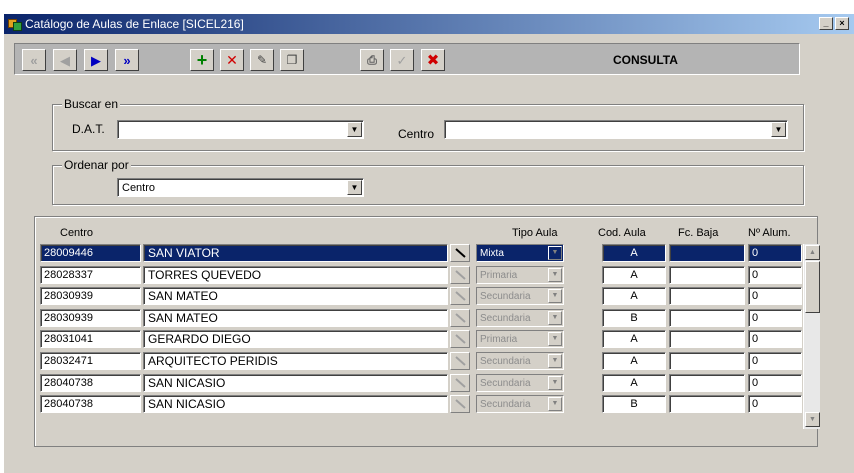  I want to click on cancel-icon: ✖, so click(433, 60).